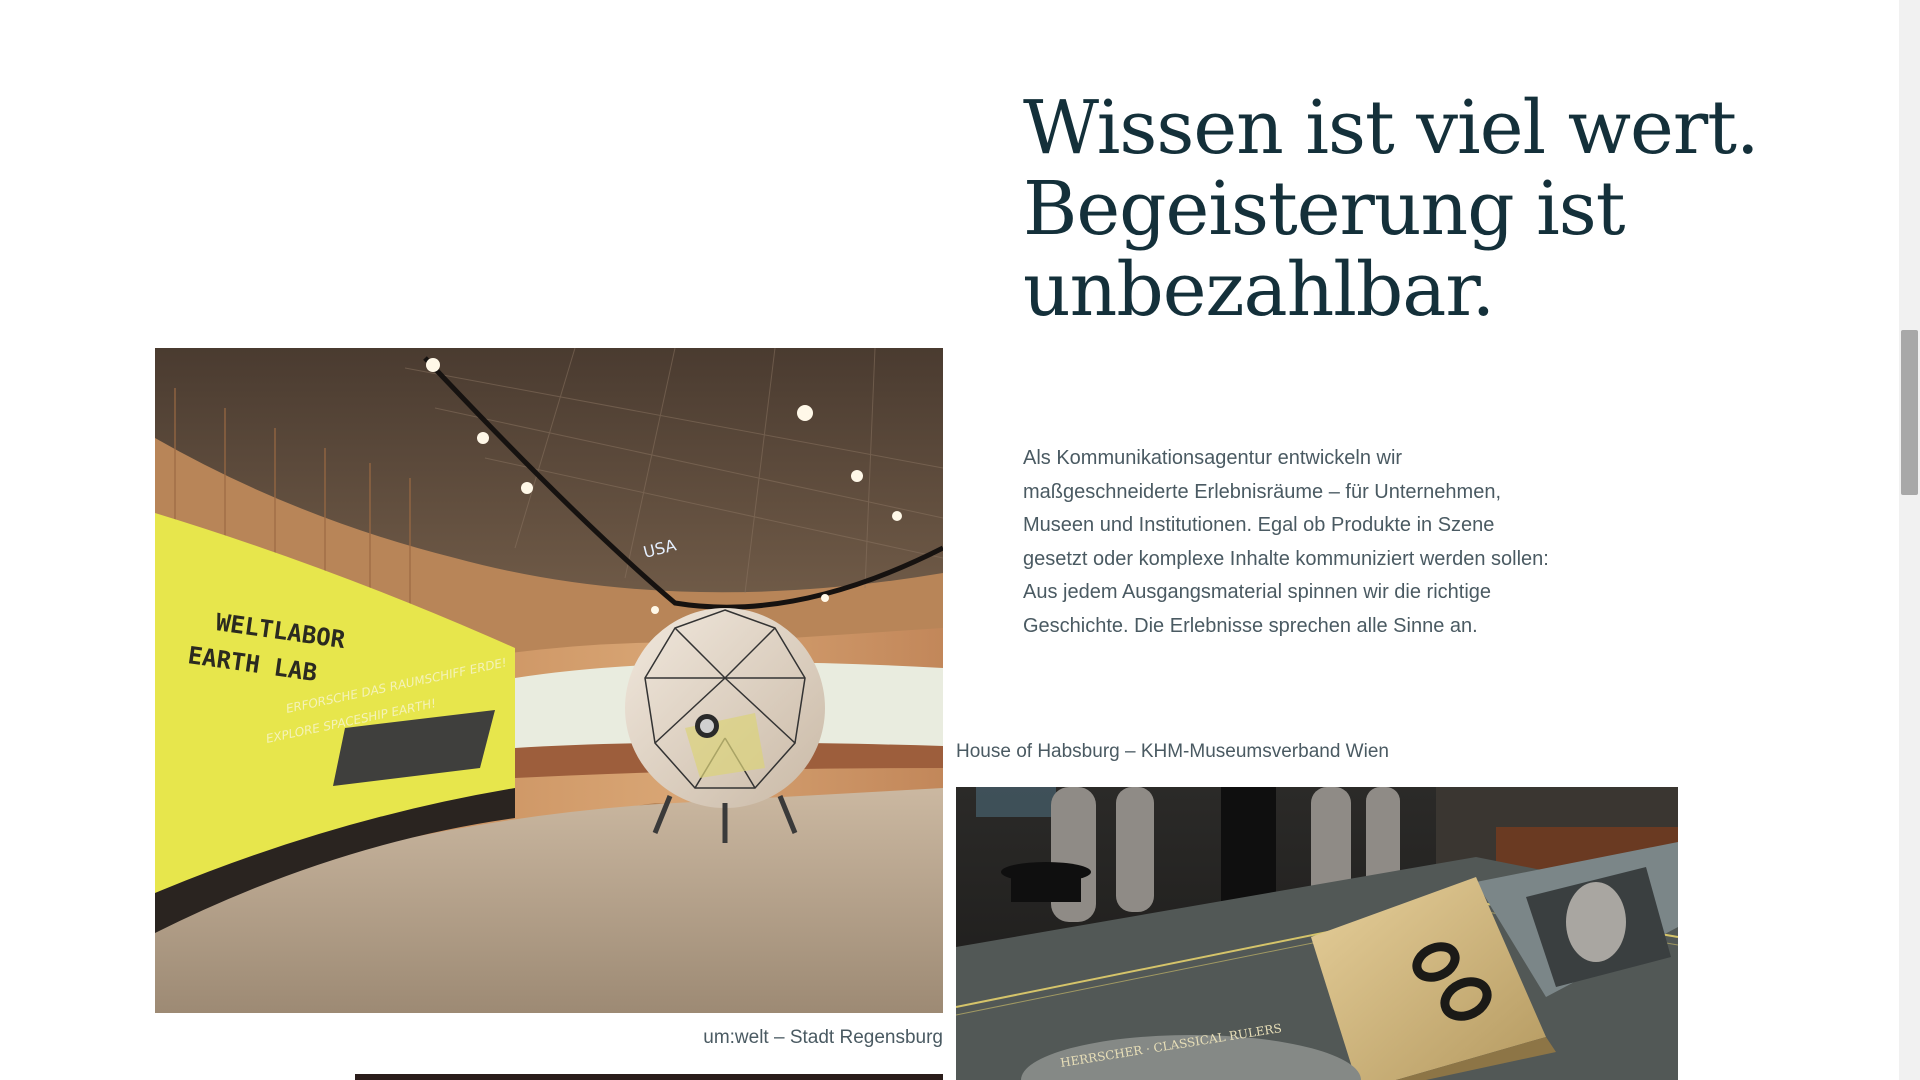 This screenshot has width=1920, height=1080. I want to click on headline-line-3: unbezahlbar., so click(1259, 290).